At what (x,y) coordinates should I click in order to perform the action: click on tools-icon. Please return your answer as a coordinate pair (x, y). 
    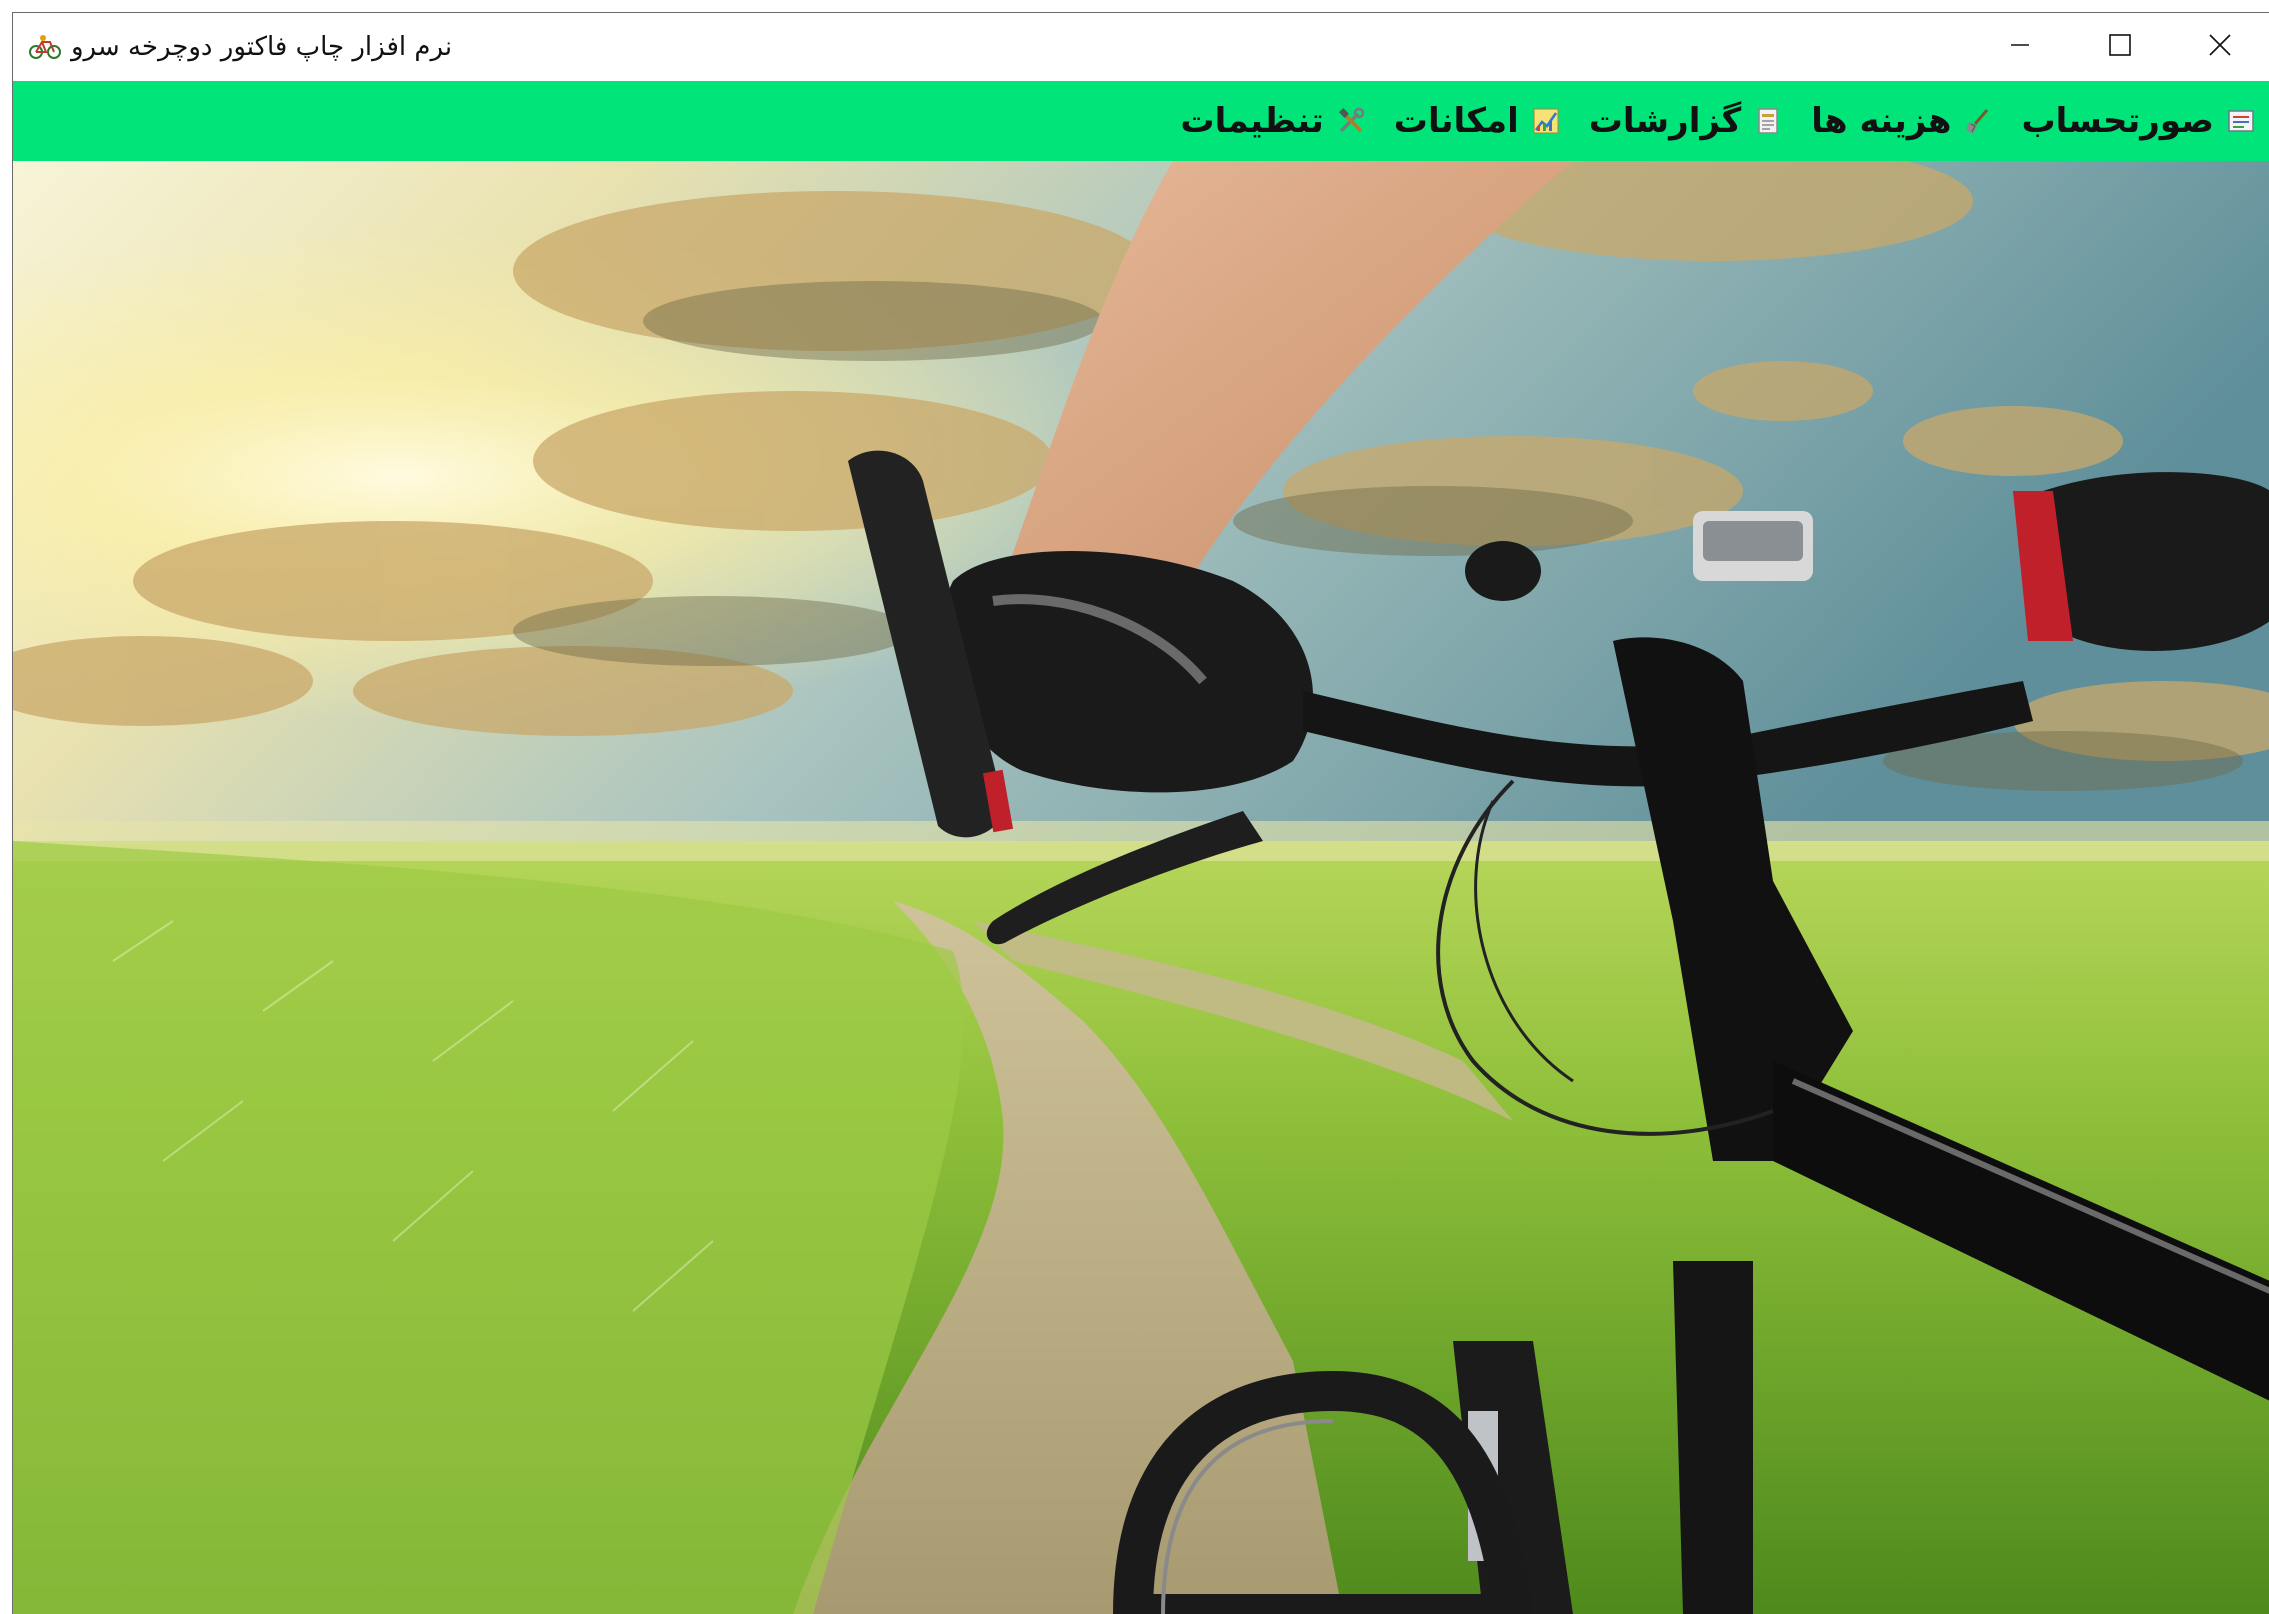
    Looking at the image, I should click on (1351, 121).